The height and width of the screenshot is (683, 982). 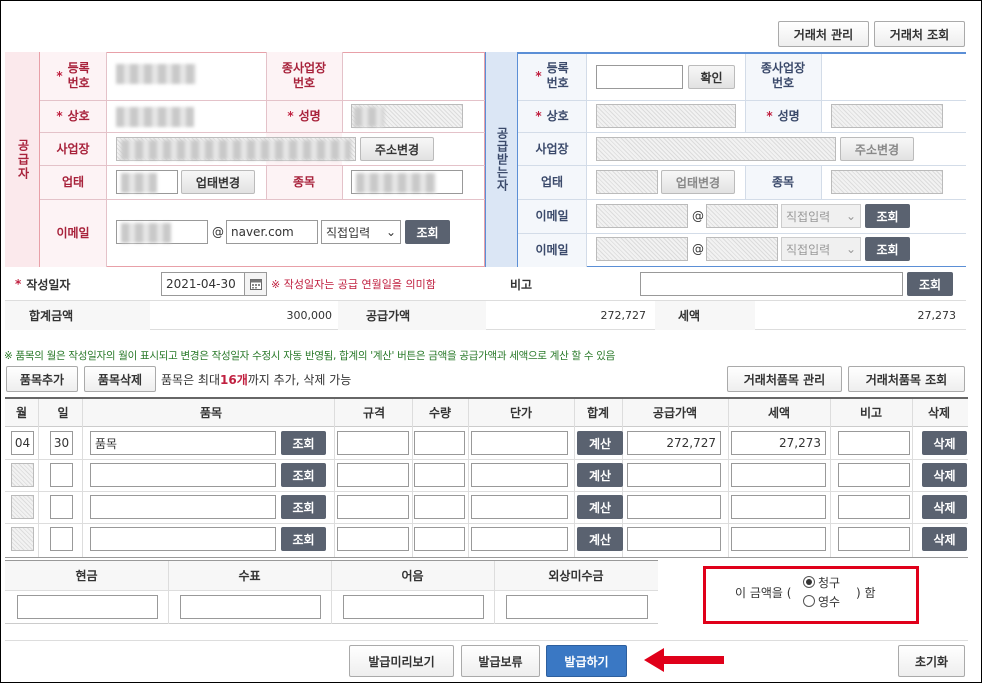 I want to click on supply-field: 272,727, so click(x=674, y=443).